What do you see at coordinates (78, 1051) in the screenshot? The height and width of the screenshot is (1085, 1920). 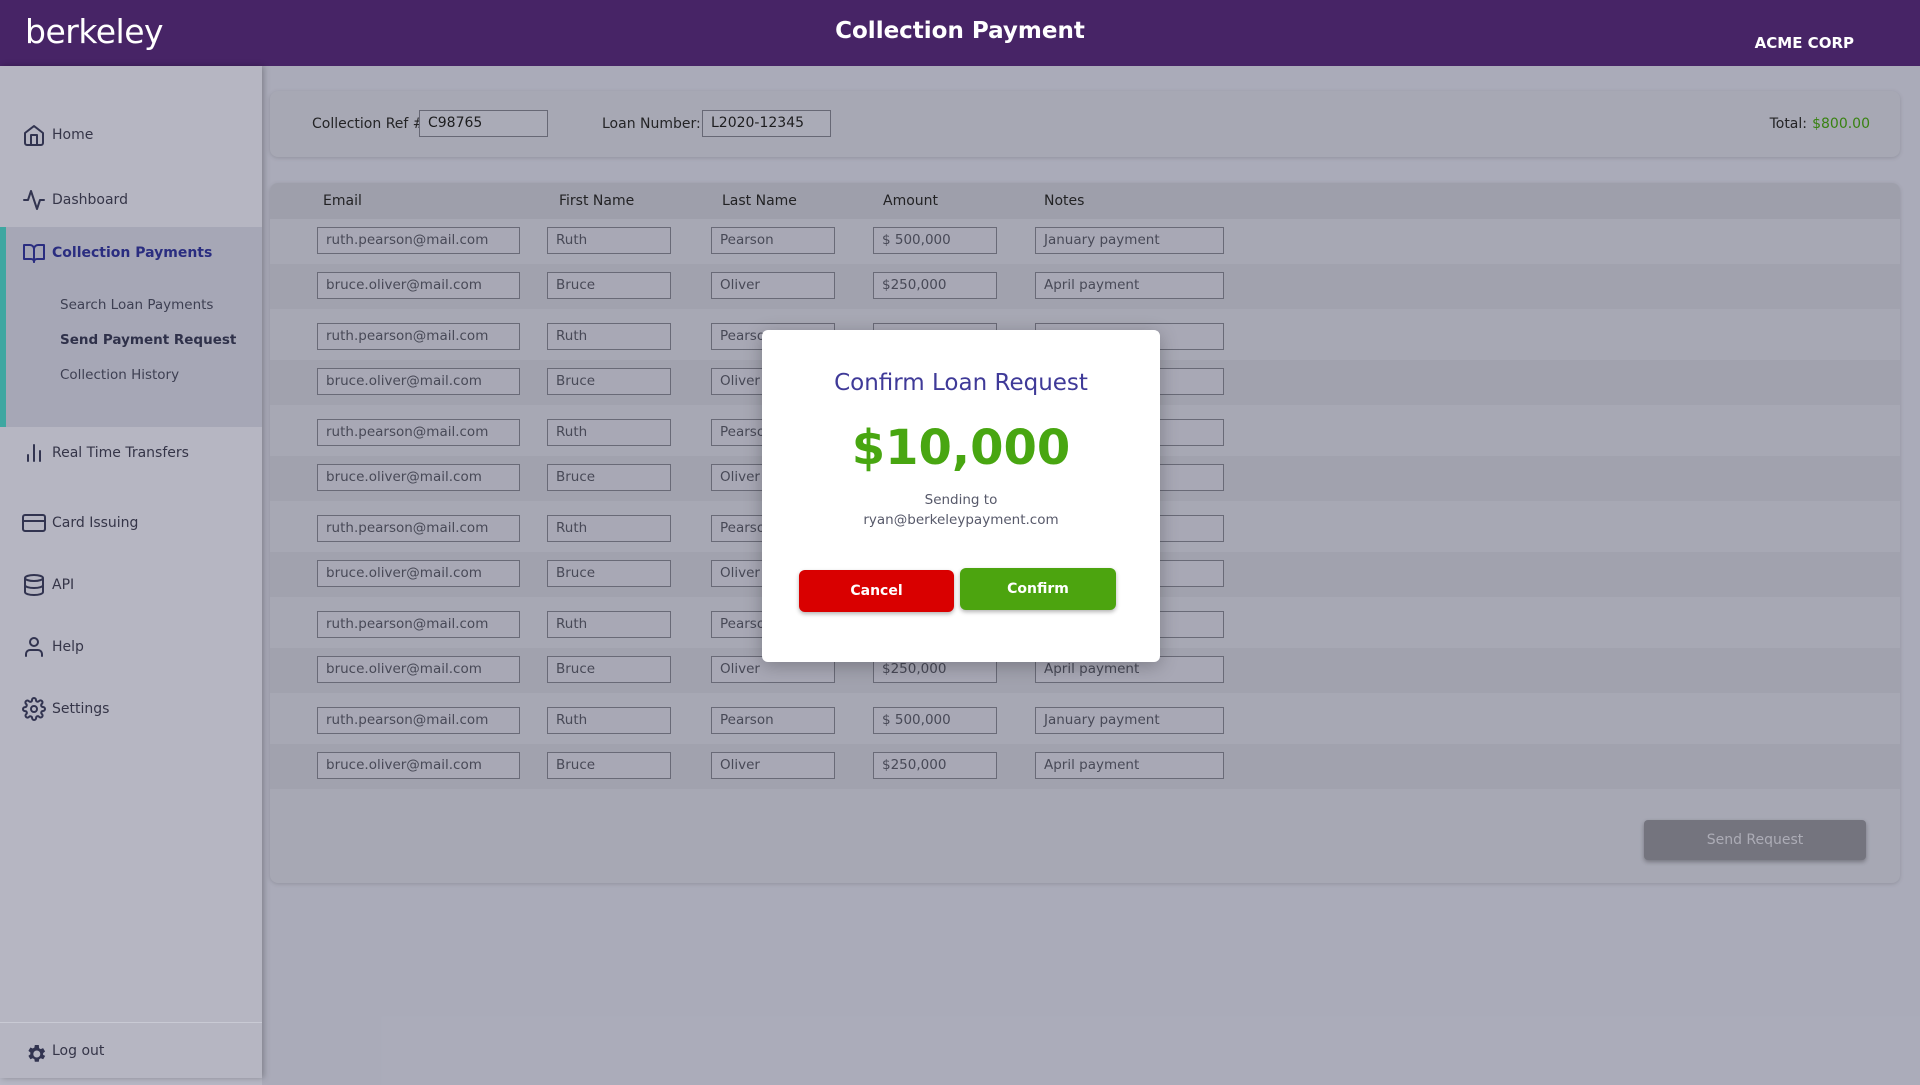 I see `logout-label: Log out` at bounding box center [78, 1051].